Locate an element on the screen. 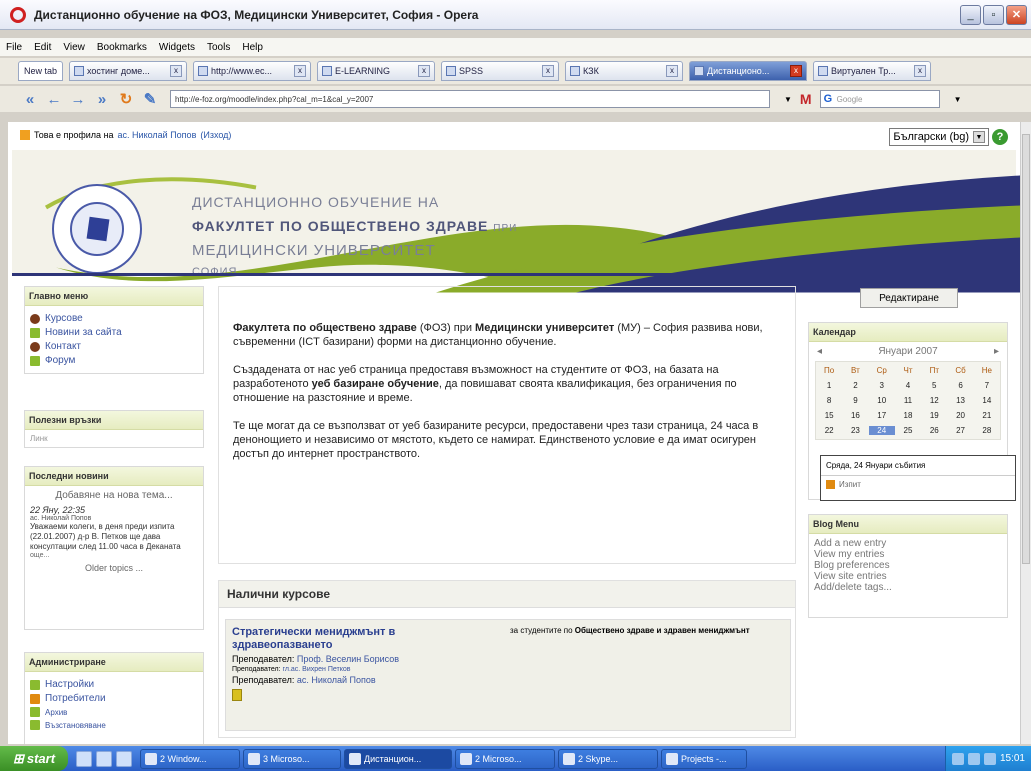 This screenshot has width=1031, height=771. teacher-link: гл.ас. Вихрен Петков is located at coordinates (316, 669).